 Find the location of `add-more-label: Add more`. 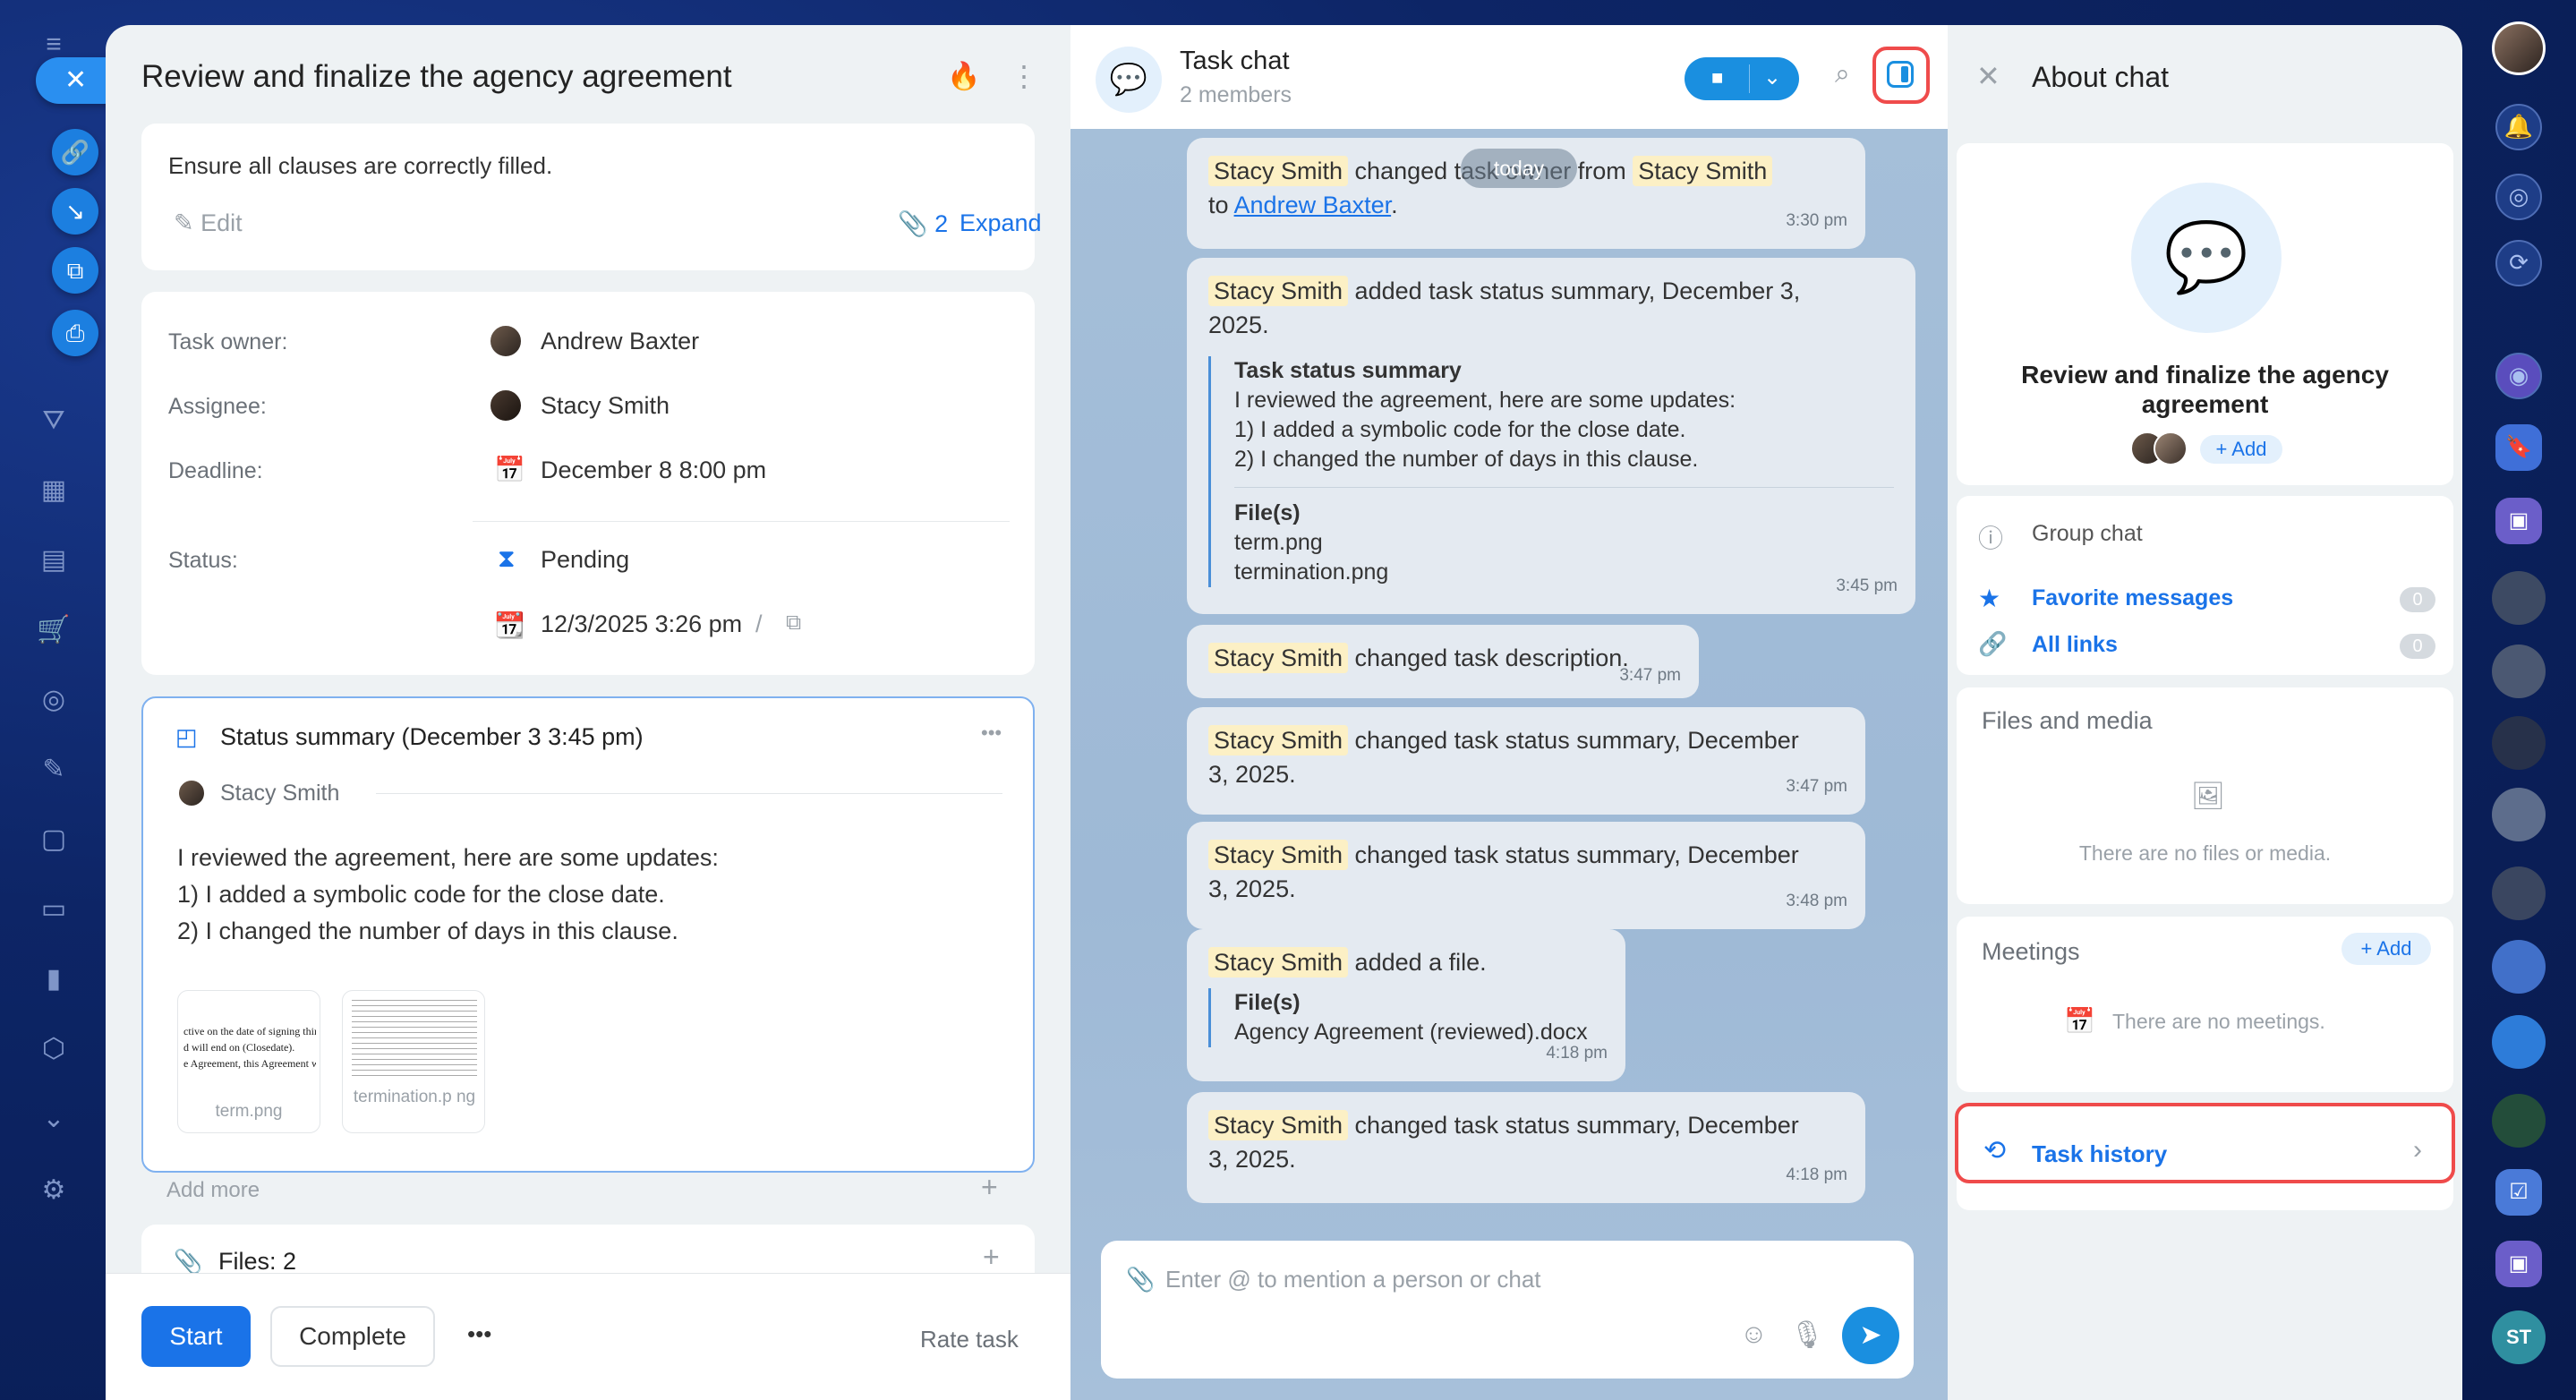

add-more-label: Add more is located at coordinates (213, 1190).